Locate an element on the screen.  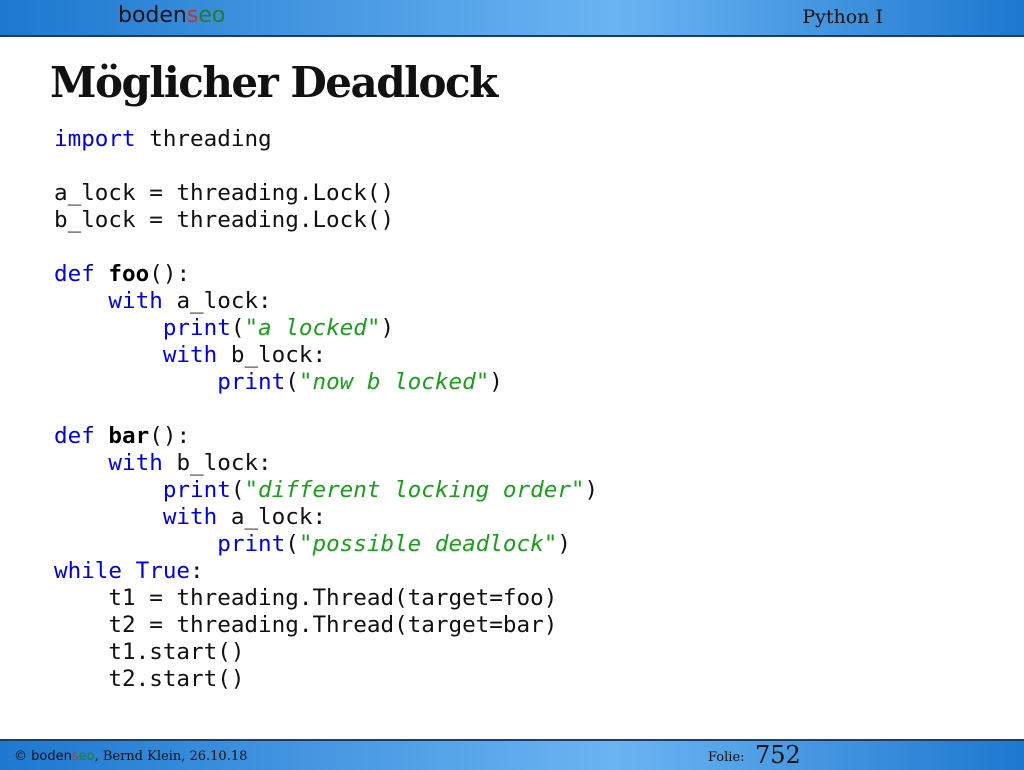
code-string: "a locked" is located at coordinates (312, 328).